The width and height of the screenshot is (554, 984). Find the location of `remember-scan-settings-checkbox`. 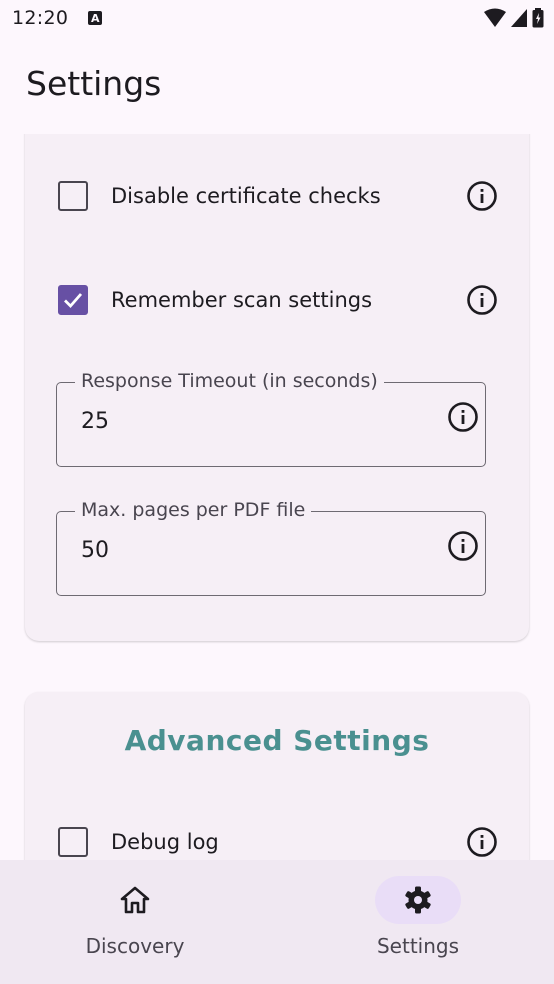

remember-scan-settings-checkbox is located at coordinates (73, 300).